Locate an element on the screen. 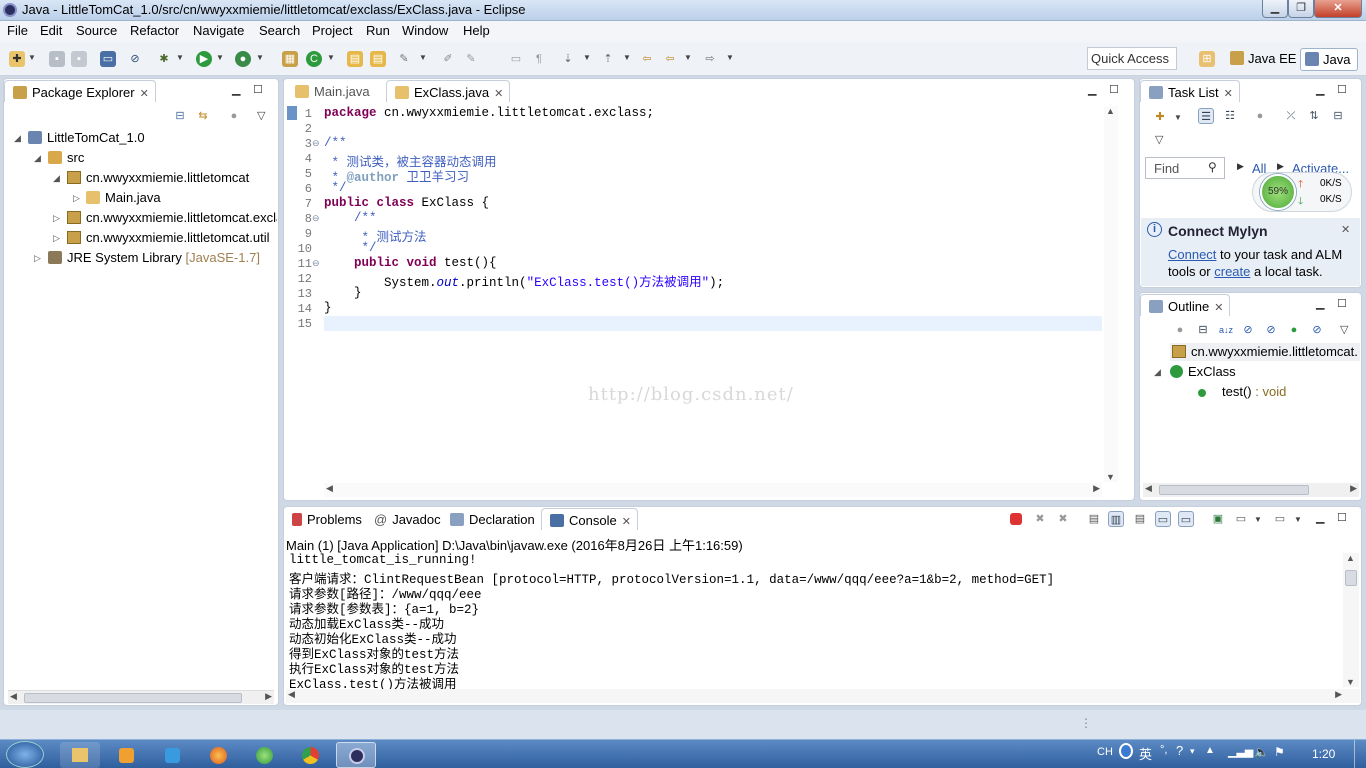 The width and height of the screenshot is (1366, 768). scheduled-icon: ☷ is located at coordinates (1230, 116).